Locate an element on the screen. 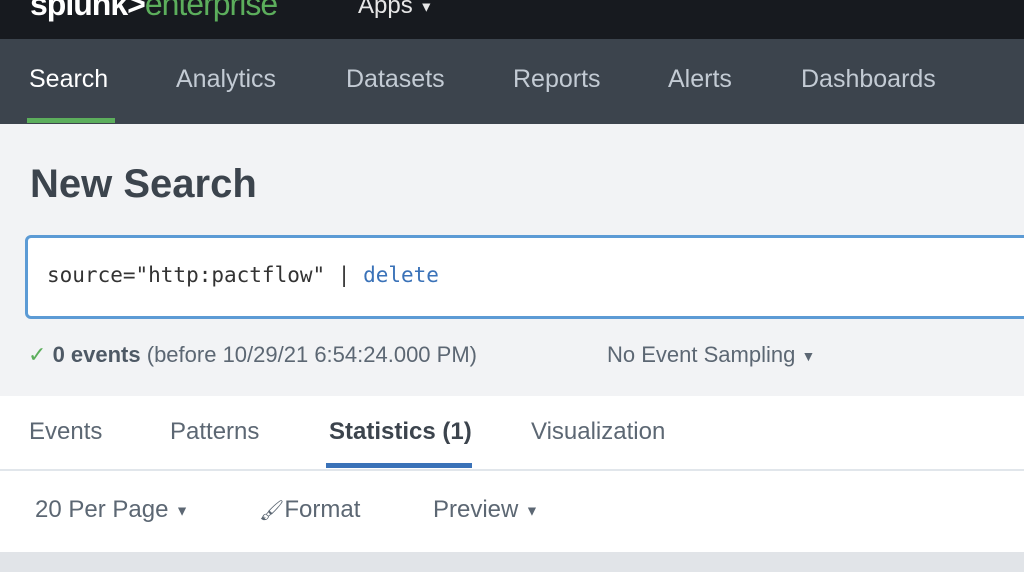 The image size is (1024, 572). tab-visualization: Visualization is located at coordinates (598, 432).